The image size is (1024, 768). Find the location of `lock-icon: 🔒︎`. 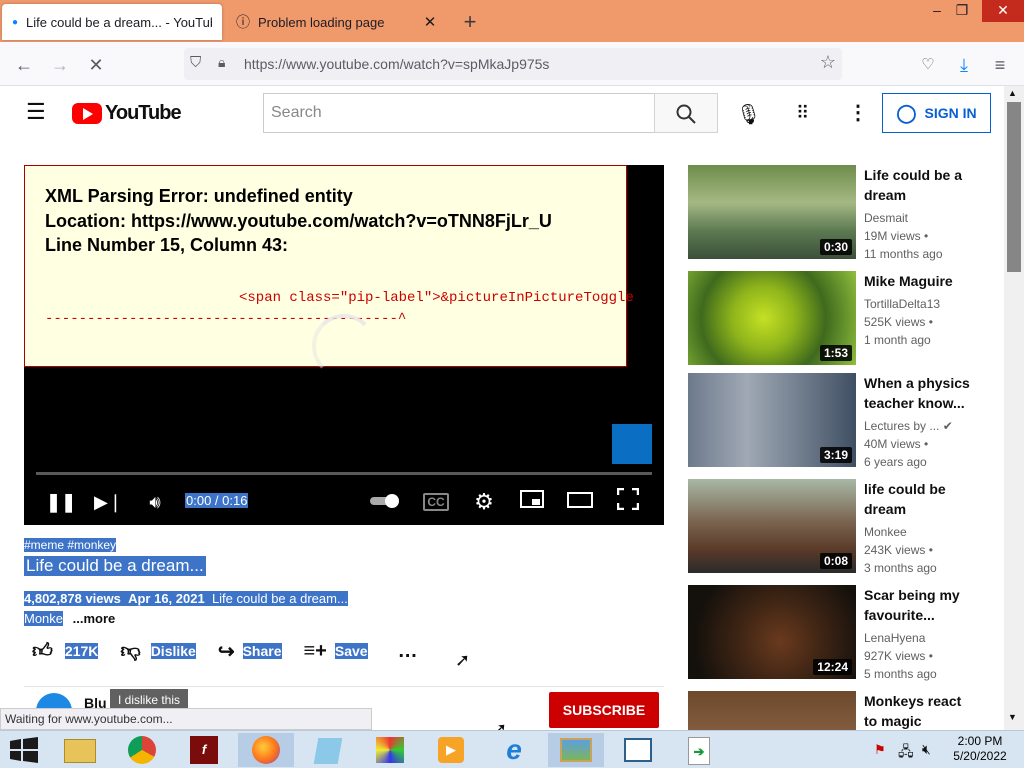

lock-icon: 🔒︎ is located at coordinates (221, 62).